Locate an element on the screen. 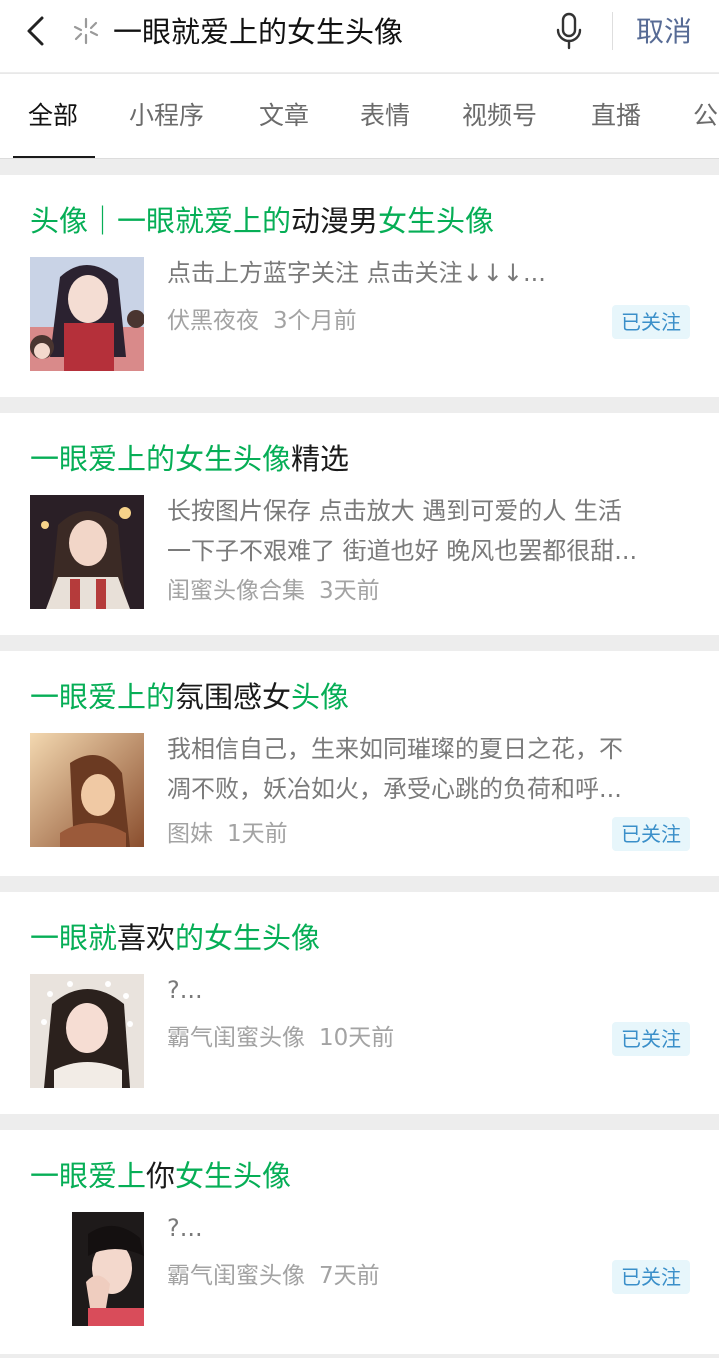 This screenshot has width=719, height=1358. result-title: 一眼爱上的女生头像精选 is located at coordinates (189, 459).